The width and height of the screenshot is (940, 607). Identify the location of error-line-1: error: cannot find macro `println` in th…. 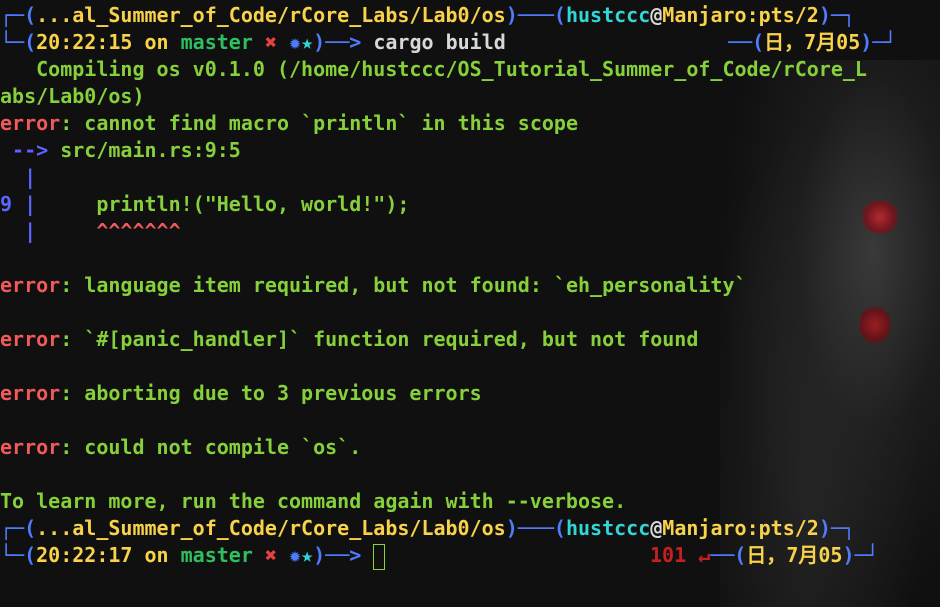
(289, 123).